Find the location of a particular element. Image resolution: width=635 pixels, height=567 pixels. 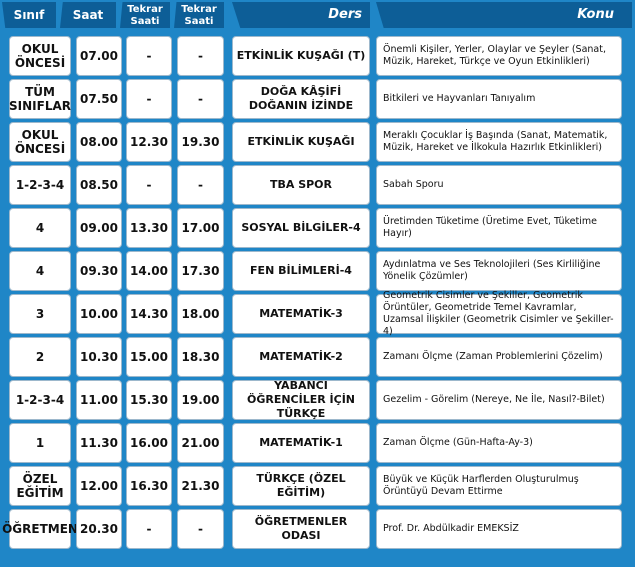

lesson-cell: ETKİNLİK KUŞAĞI is located at coordinates (301, 142).